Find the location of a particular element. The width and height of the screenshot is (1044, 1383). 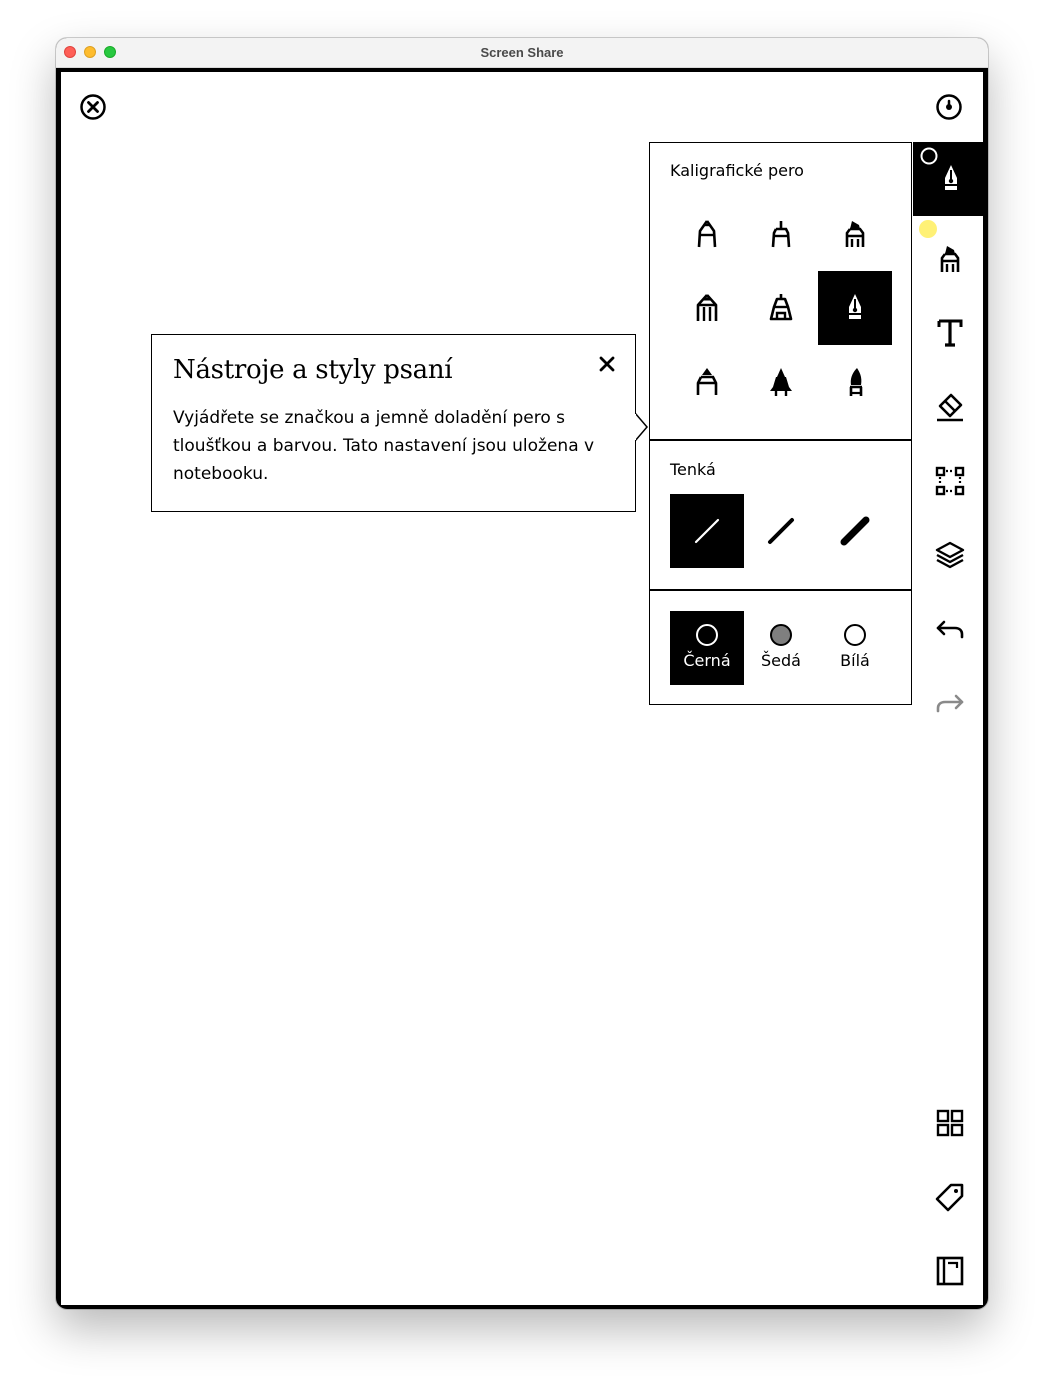

notebook-icon is located at coordinates (950, 1271).